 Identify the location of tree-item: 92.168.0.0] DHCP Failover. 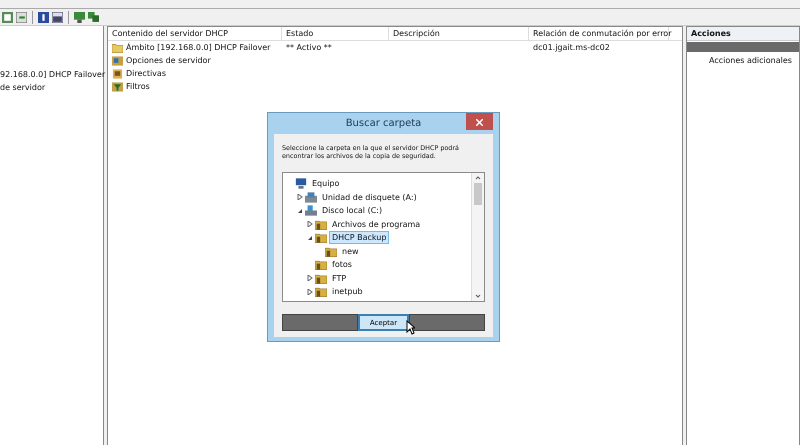
(51, 74).